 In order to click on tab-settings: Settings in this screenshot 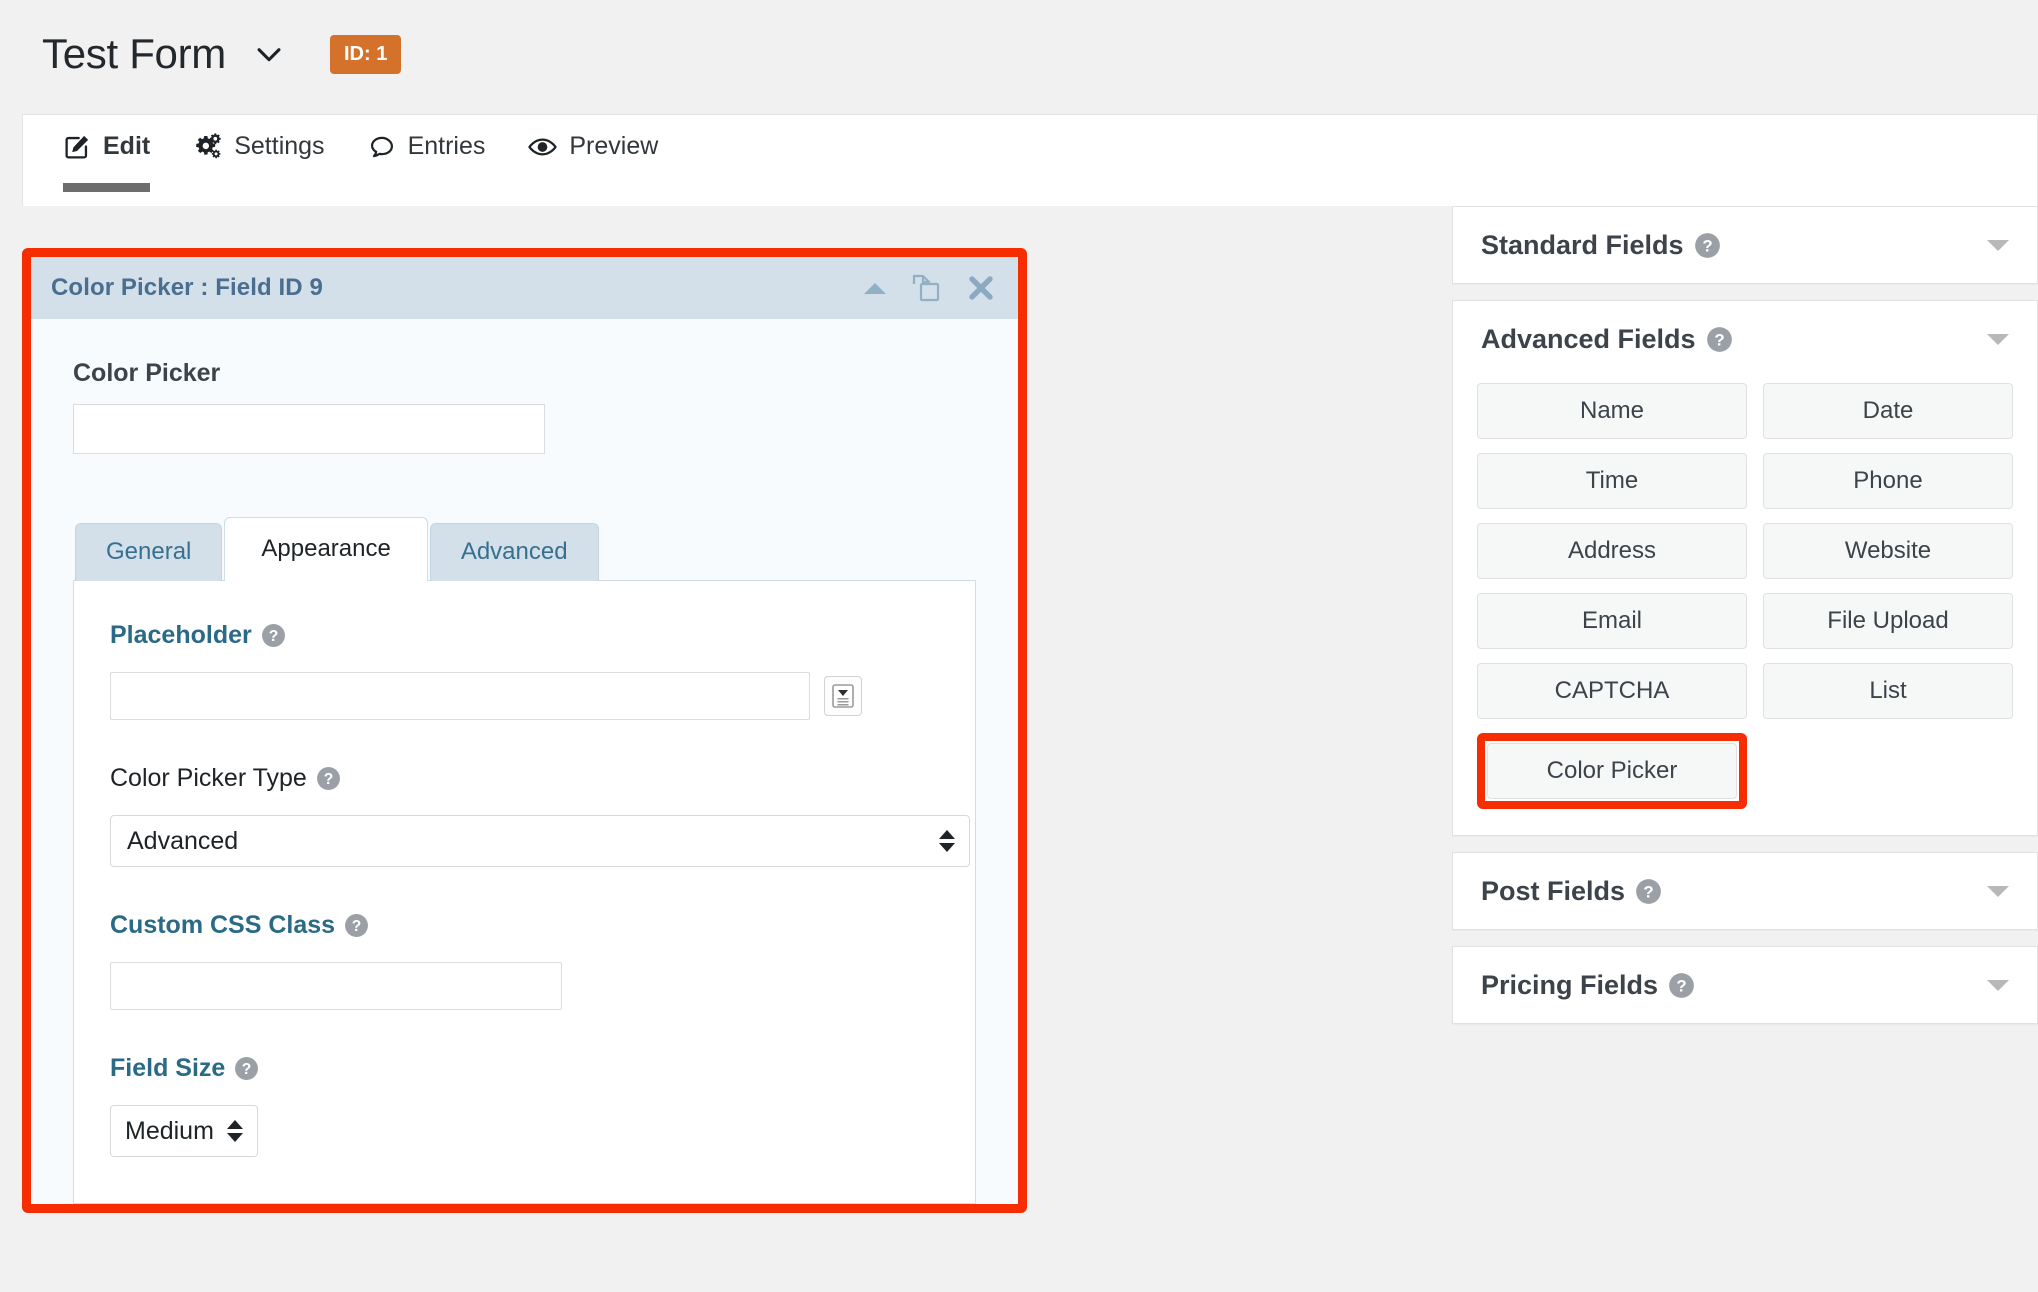, I will do `click(258, 160)`.